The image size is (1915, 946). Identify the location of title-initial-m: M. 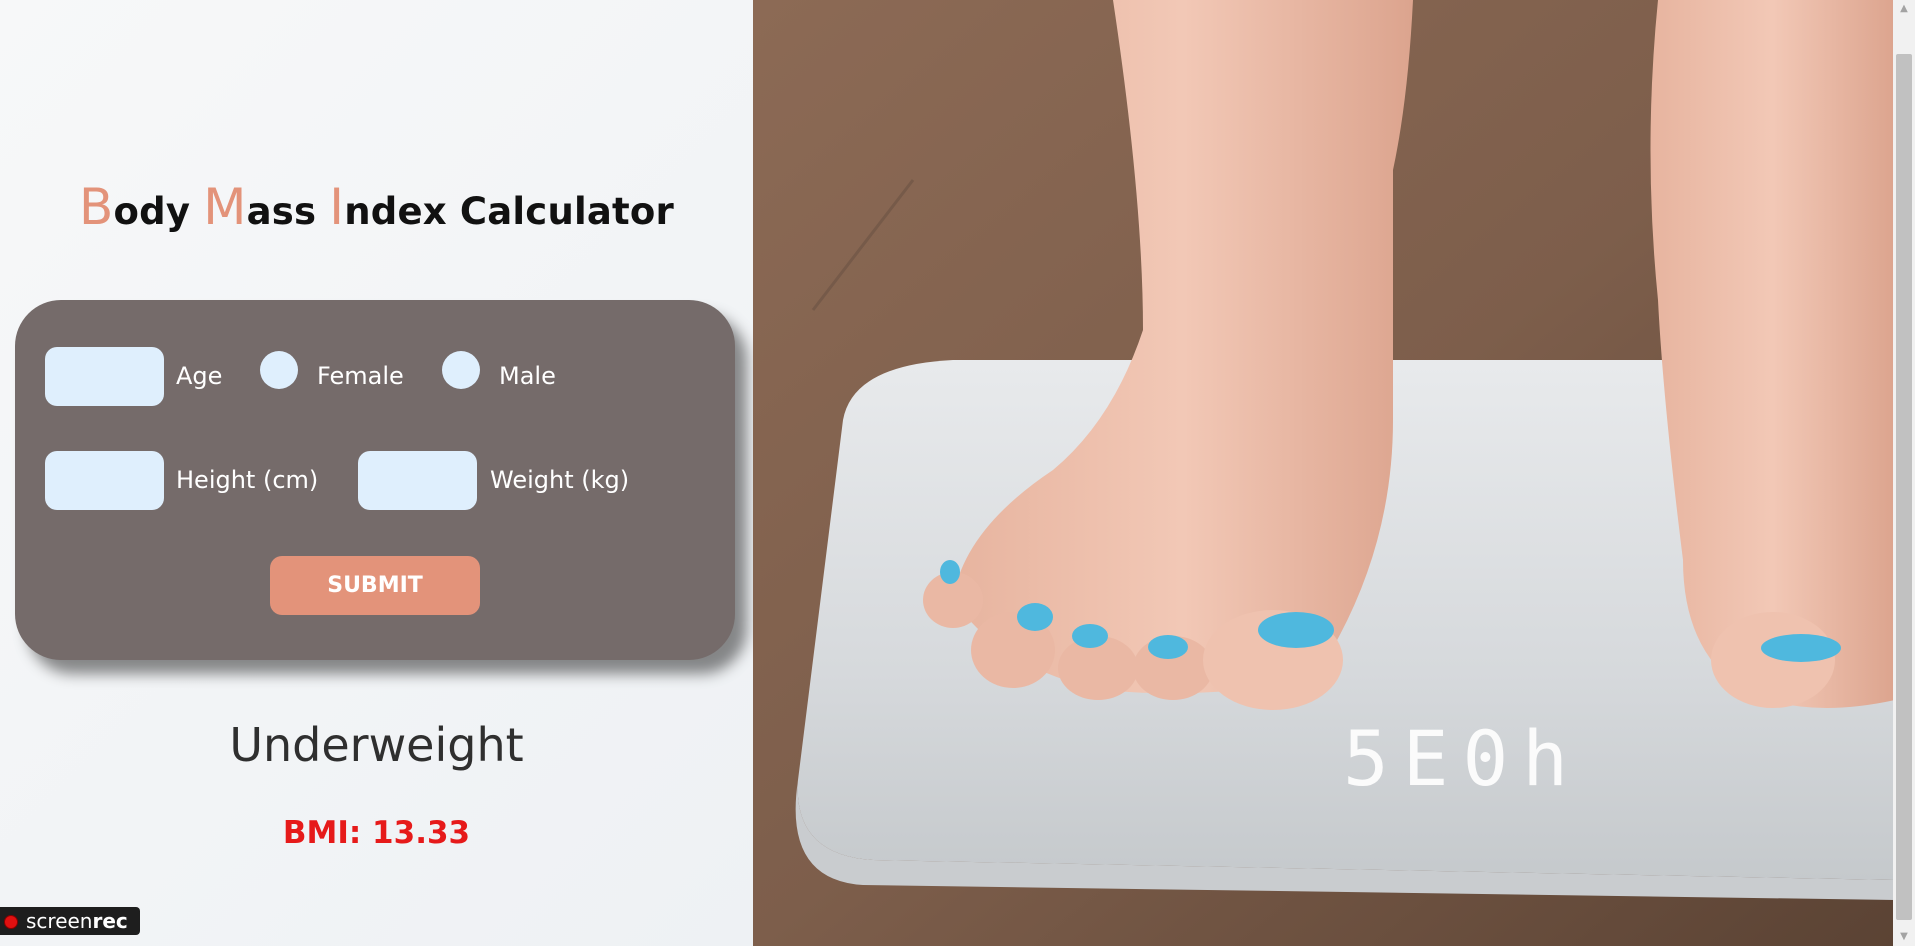
(225, 207).